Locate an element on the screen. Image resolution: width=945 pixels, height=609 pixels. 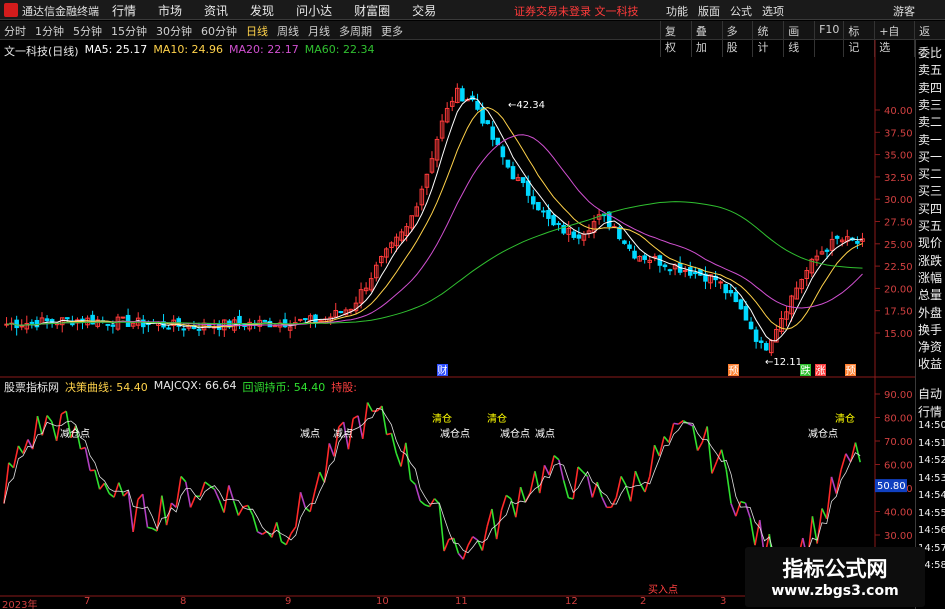
menu-function: 功能 is located at coordinates (677, 11).